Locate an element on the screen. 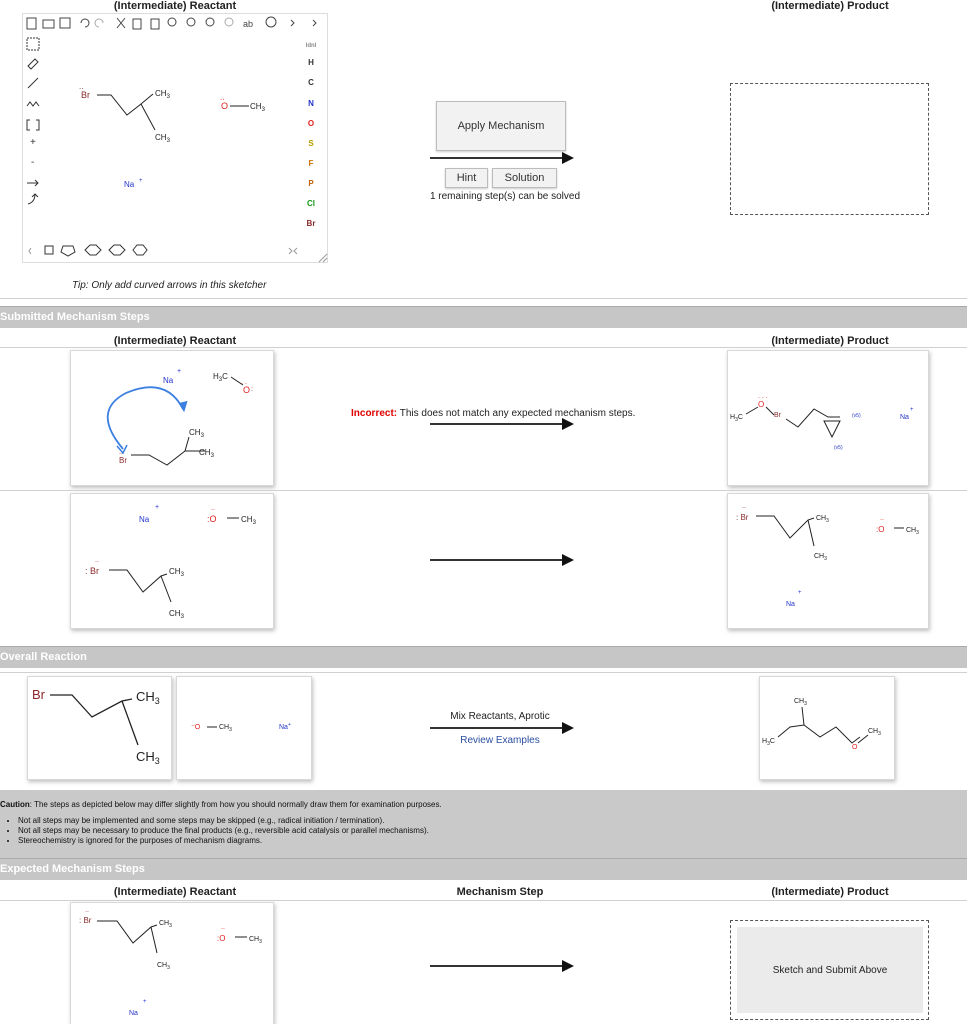 Image resolution: width=967 pixels, height=1024 pixels. reaction-arrow-icon is located at coordinates (33, 183).